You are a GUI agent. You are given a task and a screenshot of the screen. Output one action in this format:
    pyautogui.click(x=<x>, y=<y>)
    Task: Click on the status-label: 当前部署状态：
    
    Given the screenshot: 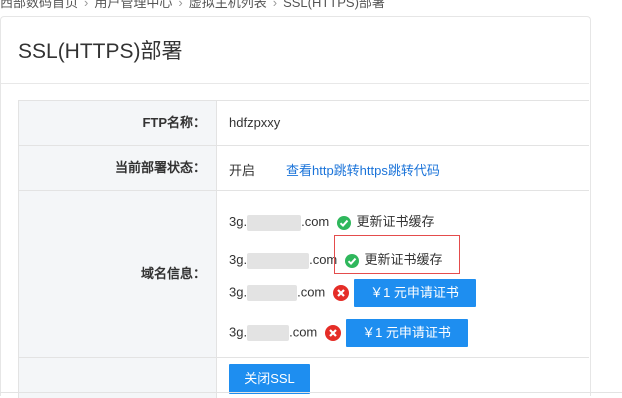 What is the action you would take?
    pyautogui.click(x=117, y=168)
    